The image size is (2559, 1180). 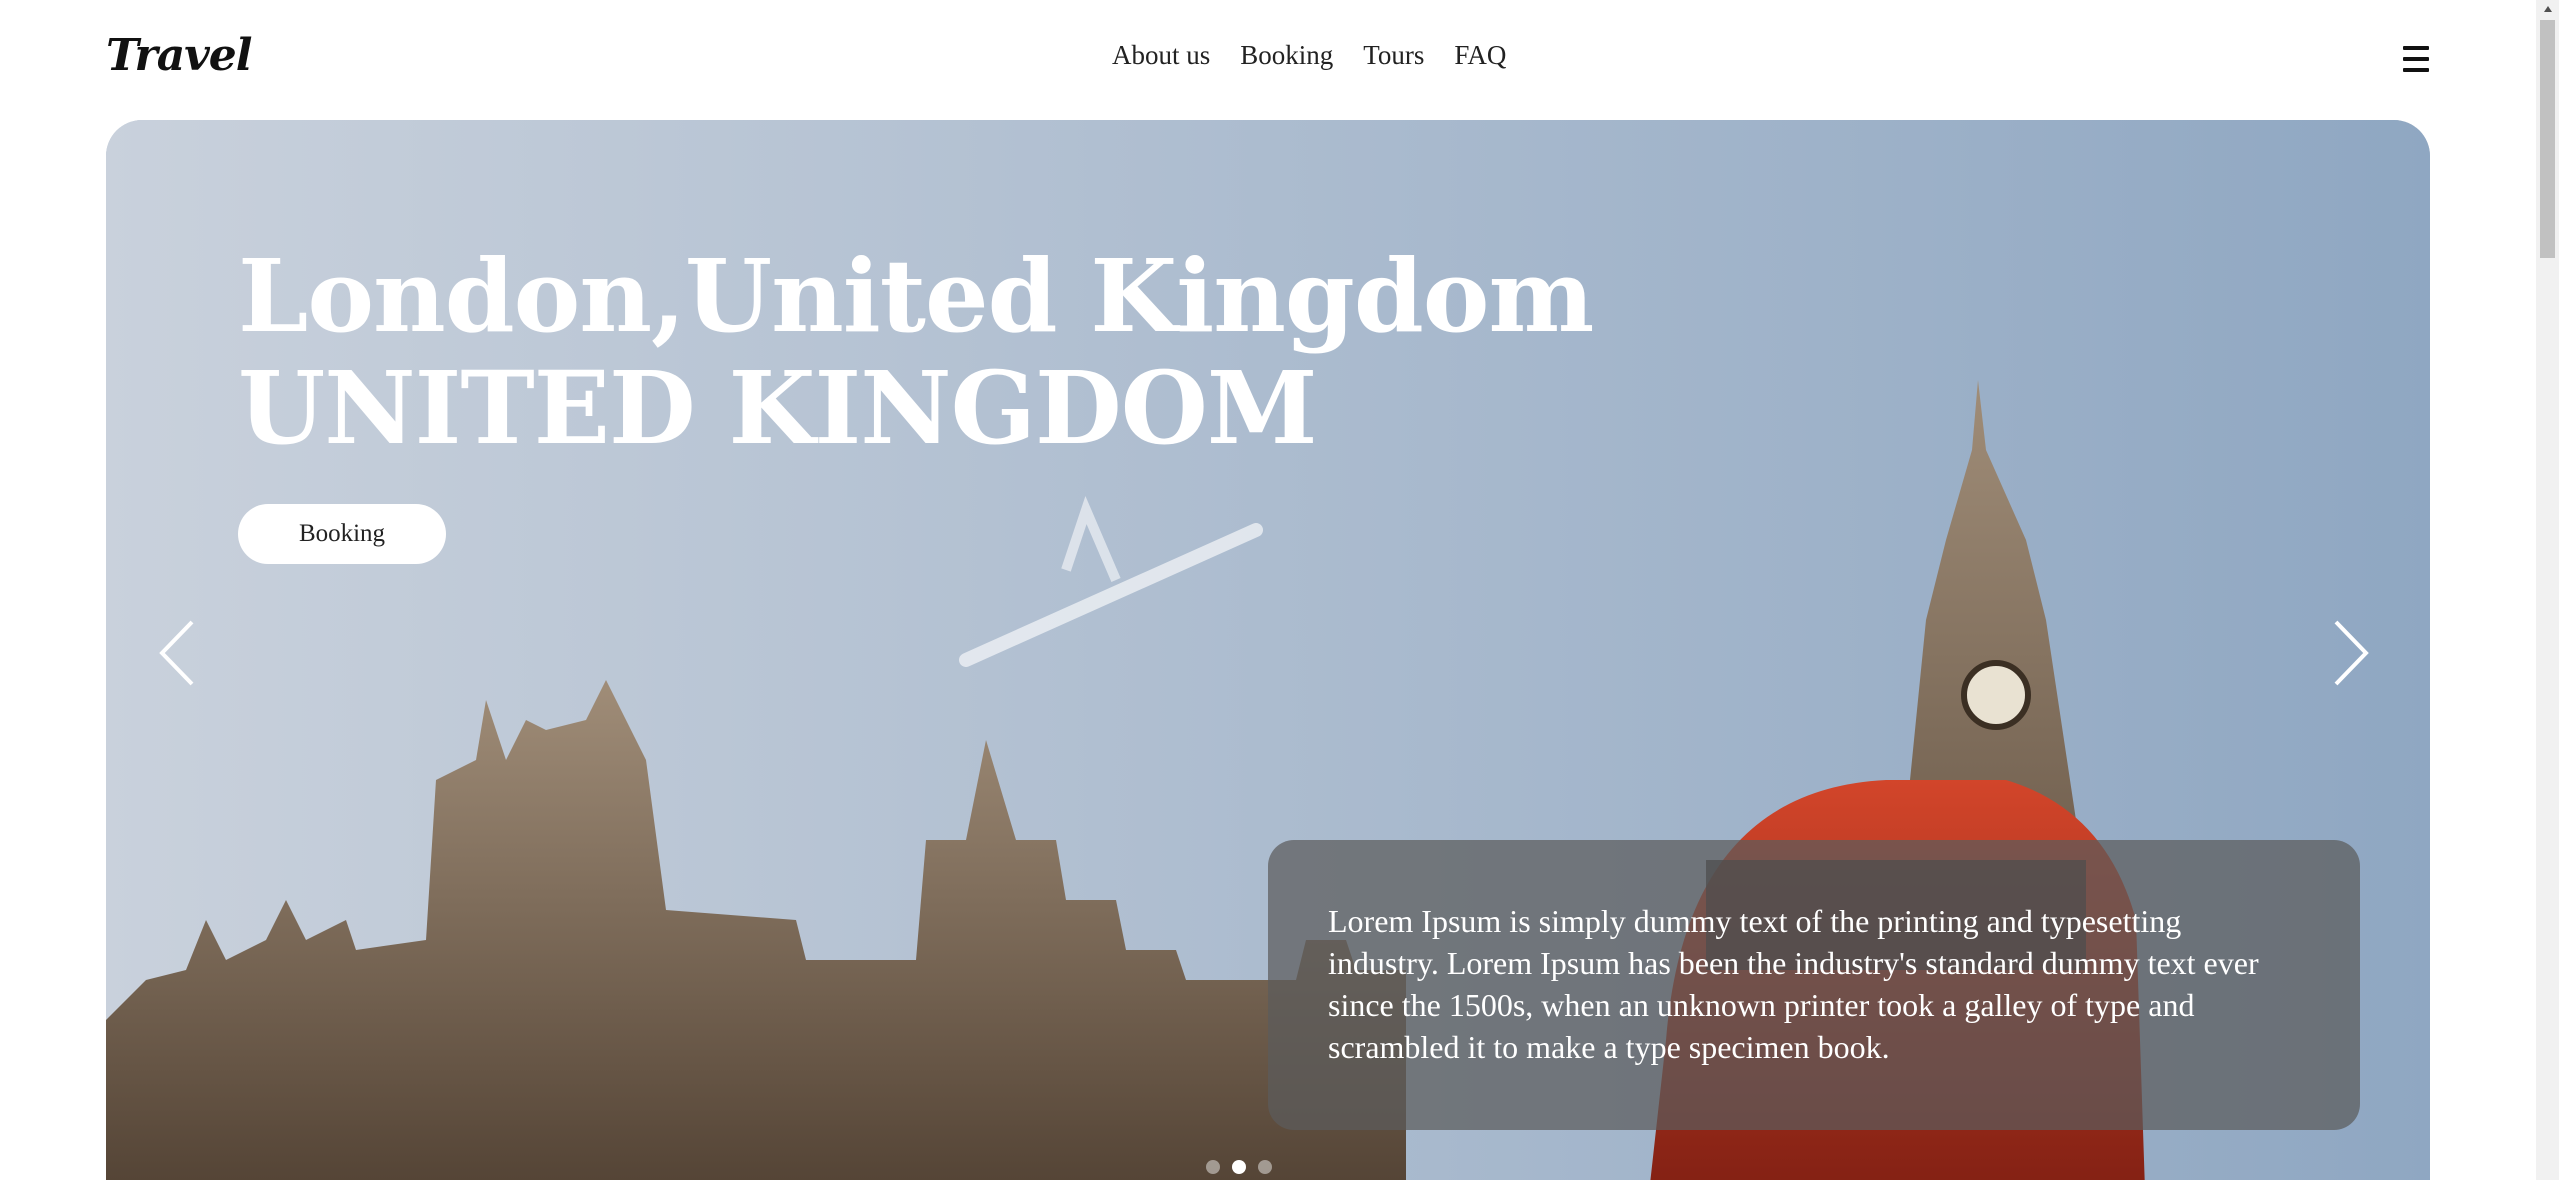 What do you see at coordinates (1480, 55) in the screenshot?
I see `nav-faq: FAQ` at bounding box center [1480, 55].